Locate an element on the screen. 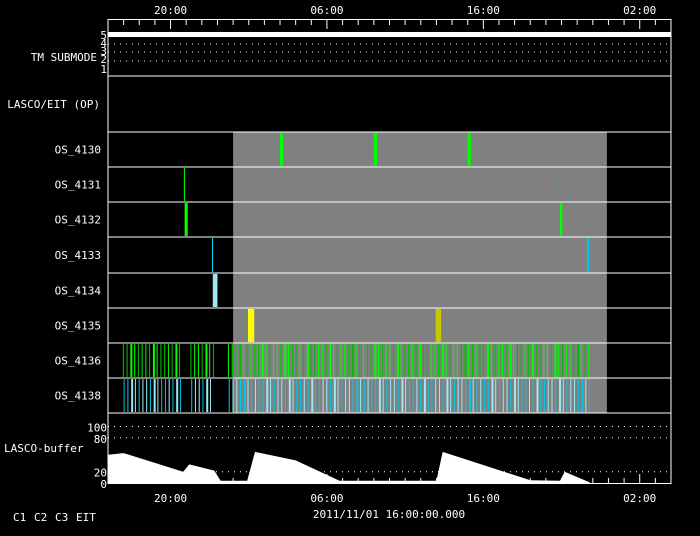  top-tick-label: 20:00 is located at coordinates (170, 10).